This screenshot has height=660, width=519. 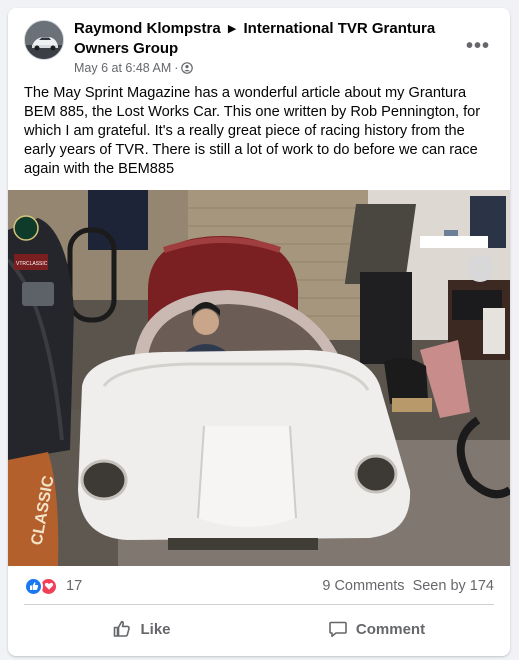 I want to click on like-button: Like, so click(x=141, y=629).